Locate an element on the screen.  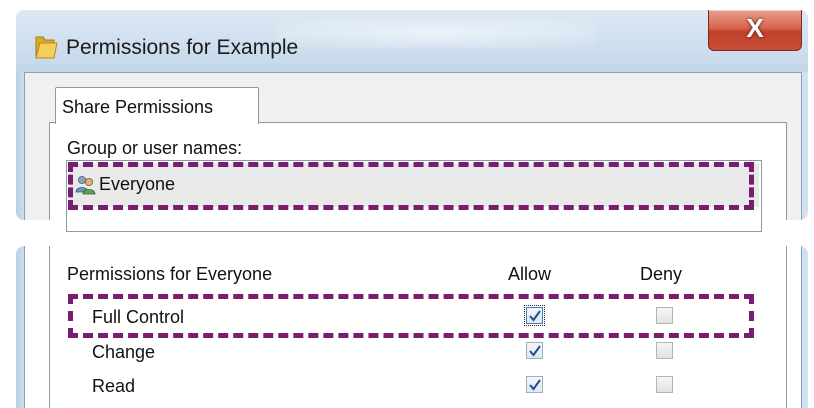
allow-full-control-checkbox is located at coordinates (534, 315).